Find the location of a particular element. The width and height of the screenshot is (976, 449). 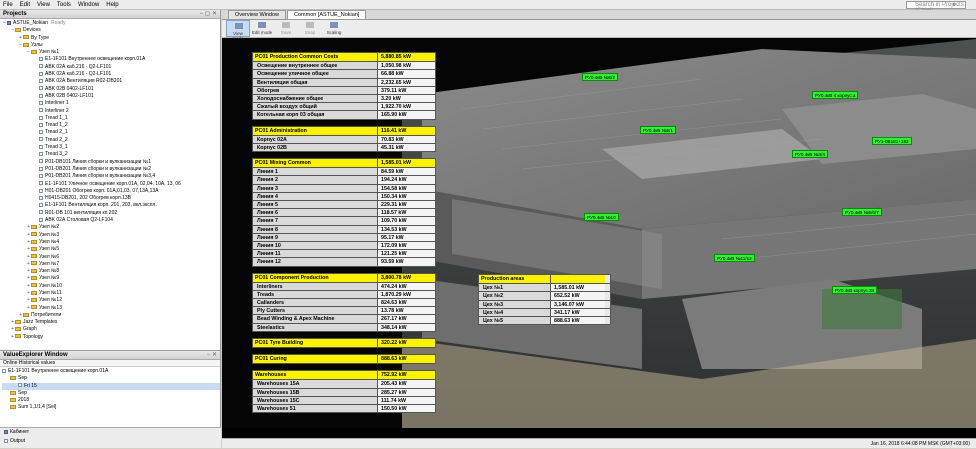

tree-item: Interliner 1 is located at coordinates (111, 103).